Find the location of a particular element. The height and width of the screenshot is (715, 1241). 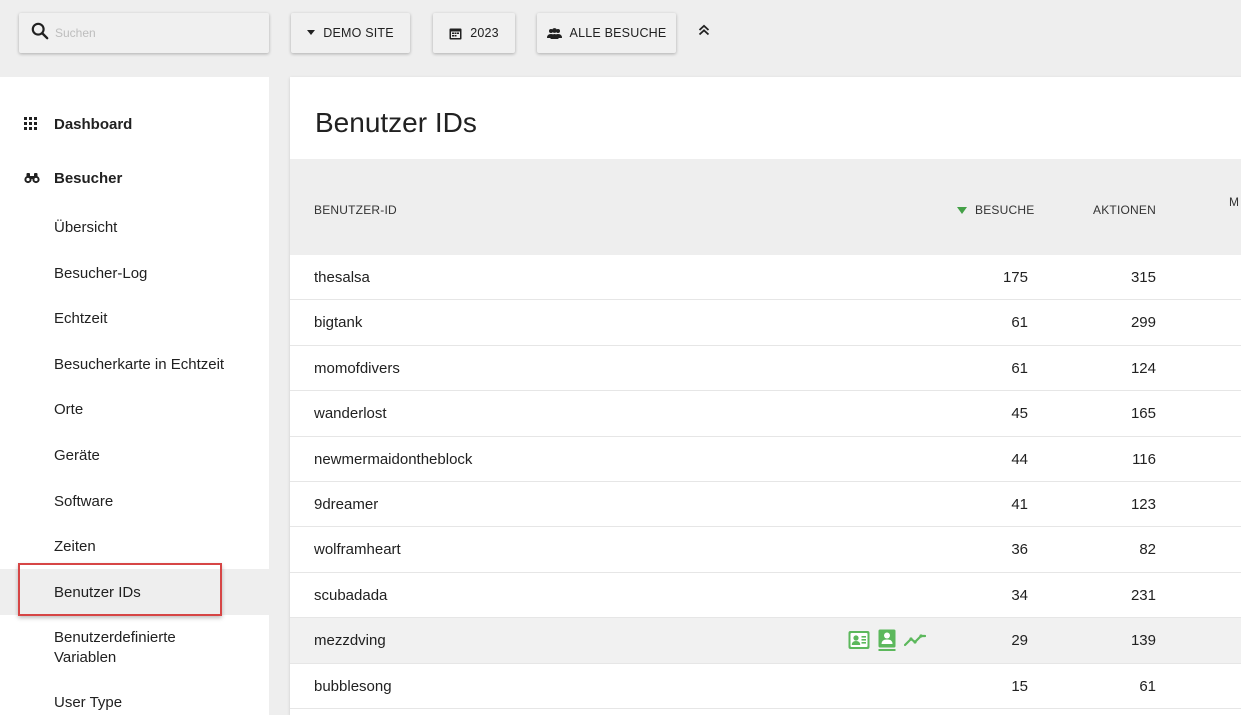

table-row: thesalsa 175 315 is located at coordinates (765, 278).